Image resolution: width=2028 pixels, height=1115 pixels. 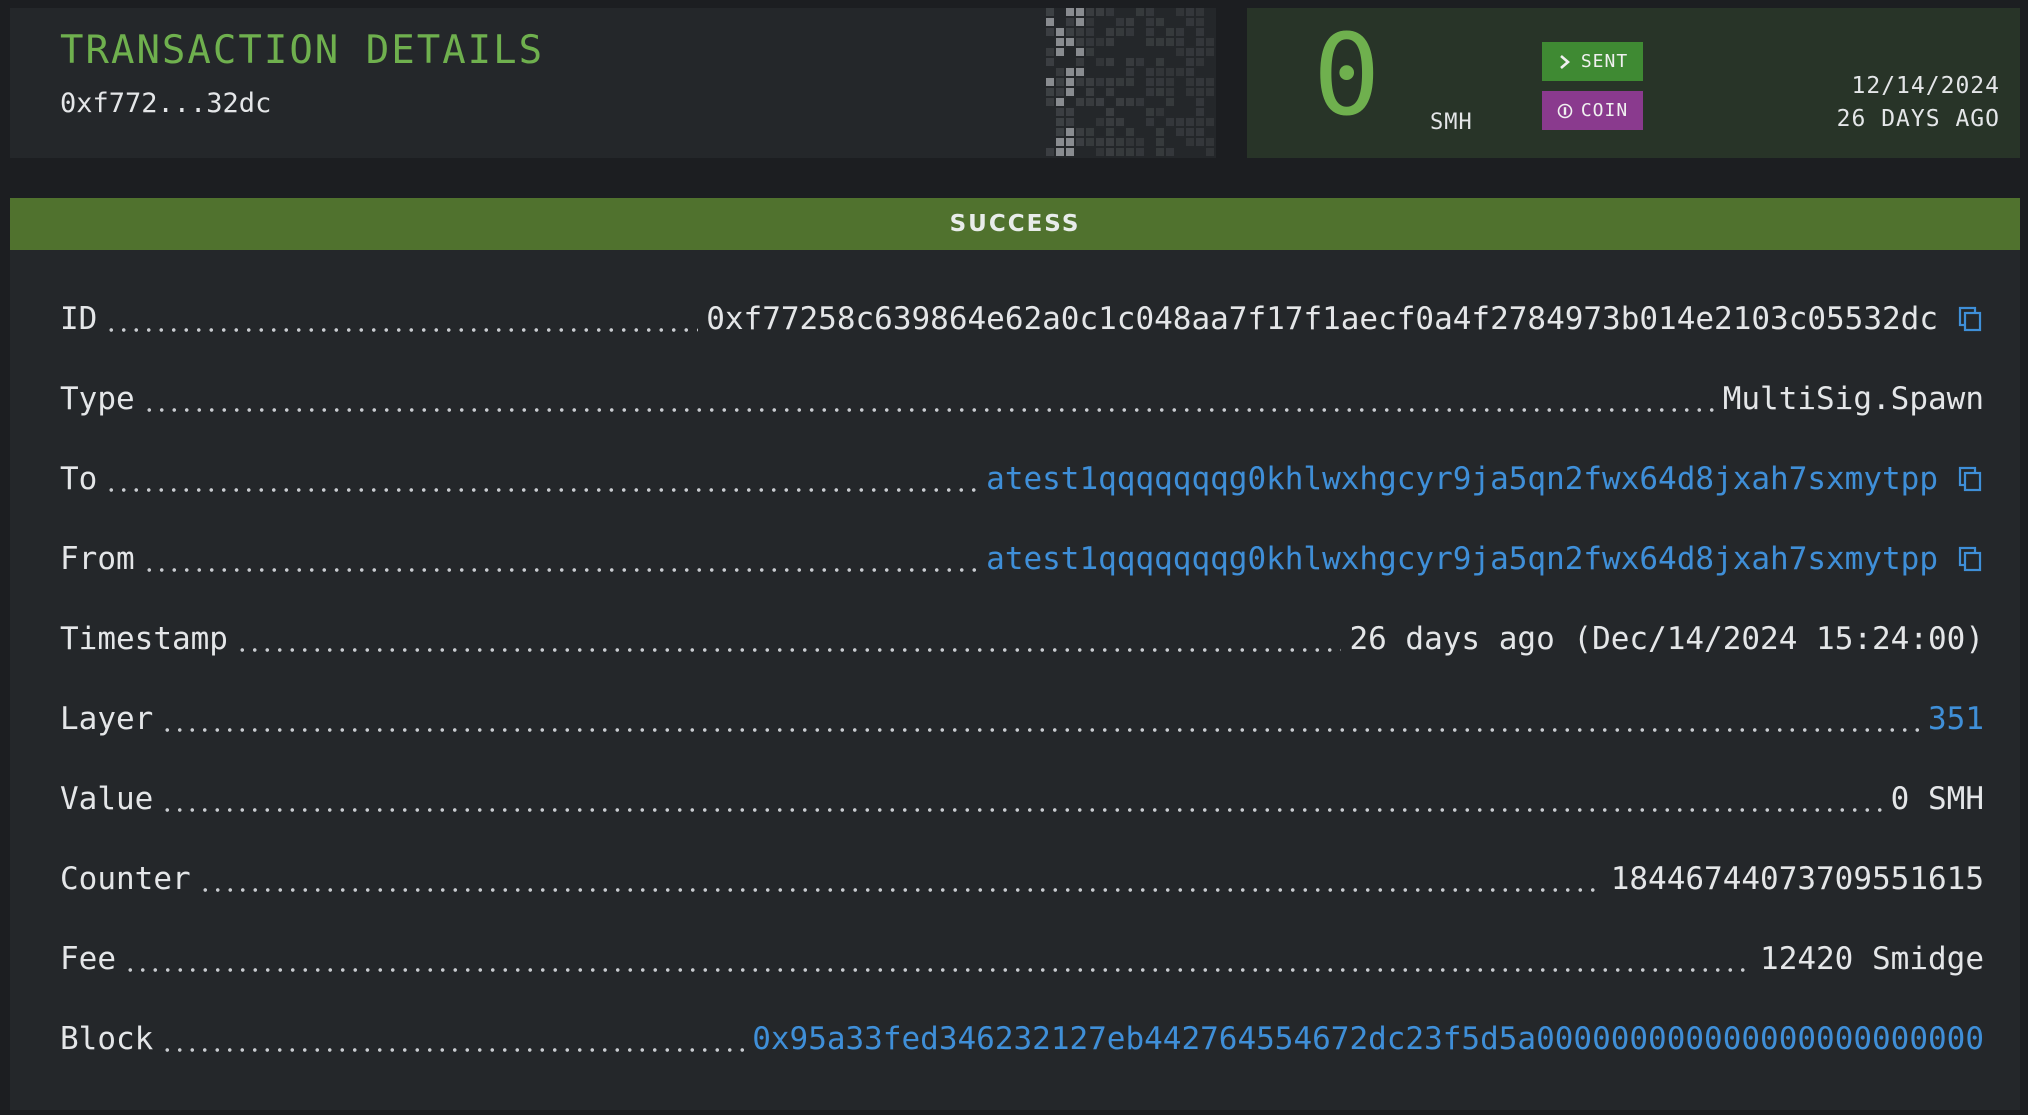 What do you see at coordinates (1925, 86) in the screenshot?
I see `date-value: 12/14/2024` at bounding box center [1925, 86].